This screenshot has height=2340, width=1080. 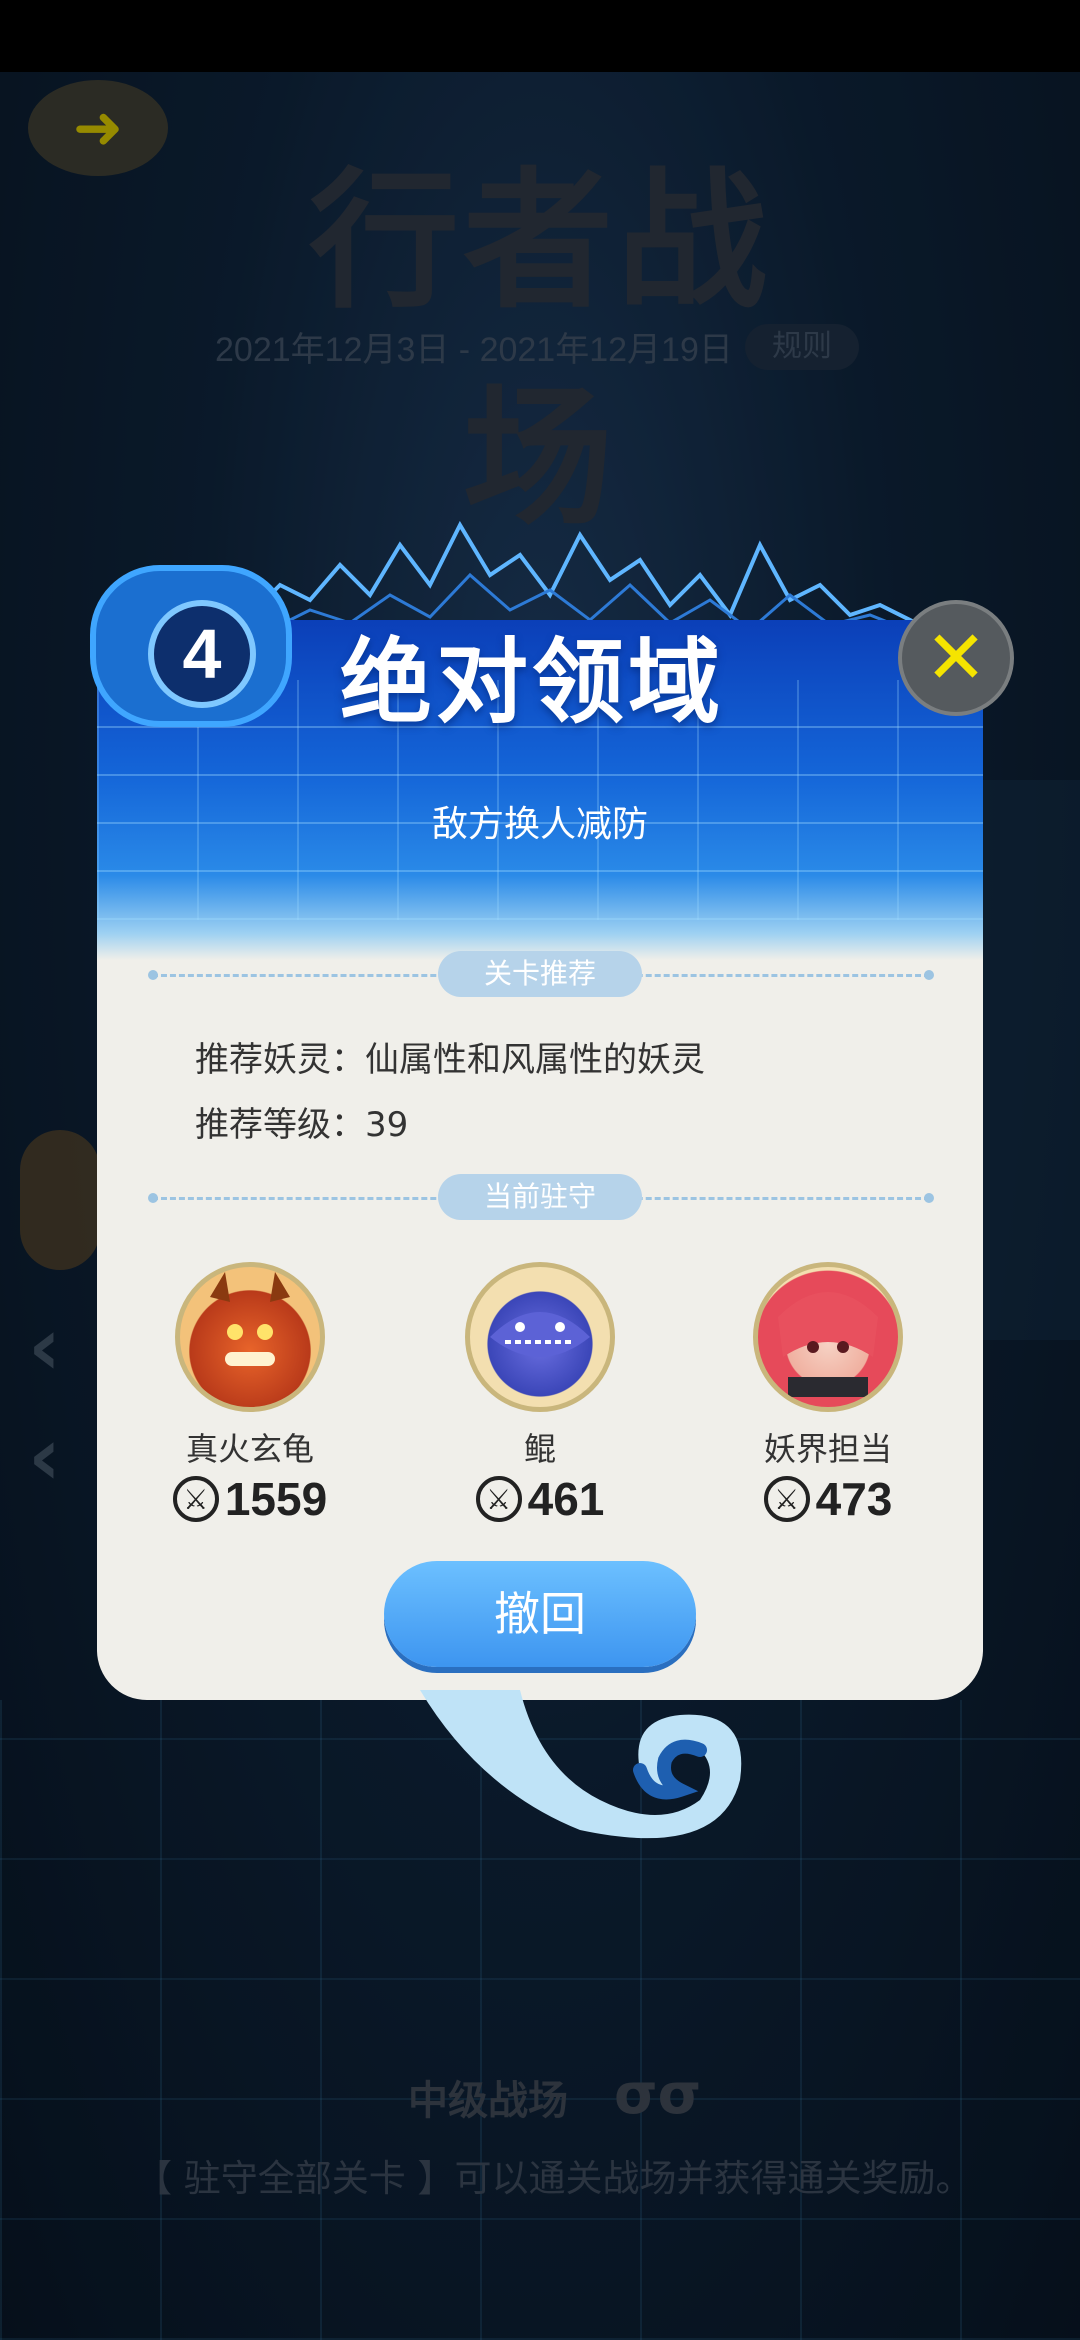 I want to click on recommend-level: 推荐等级：39, so click(x=302, y=1125).